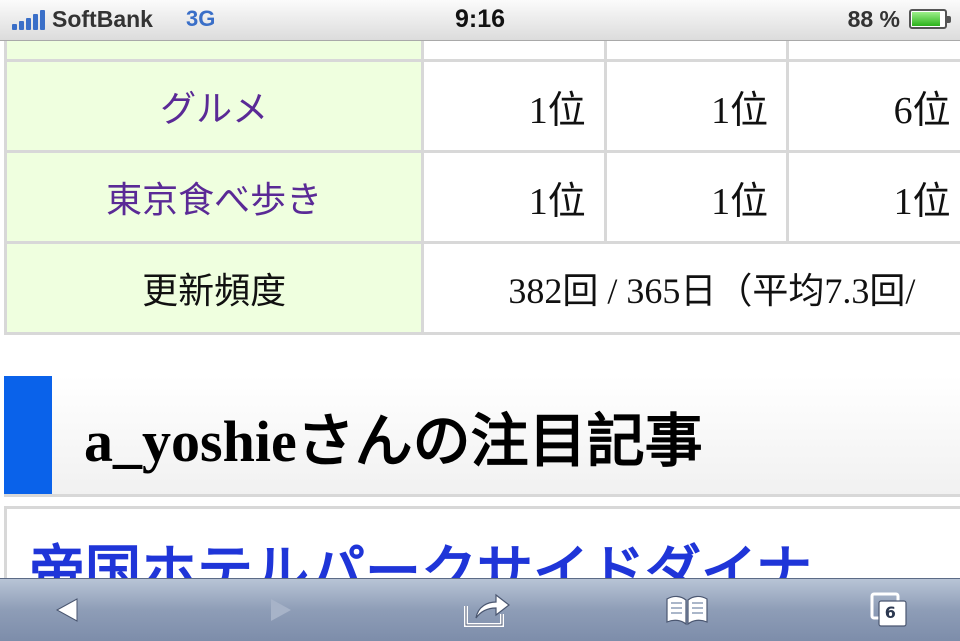 The width and height of the screenshot is (960, 641). I want to click on battery-fill, so click(926, 19).